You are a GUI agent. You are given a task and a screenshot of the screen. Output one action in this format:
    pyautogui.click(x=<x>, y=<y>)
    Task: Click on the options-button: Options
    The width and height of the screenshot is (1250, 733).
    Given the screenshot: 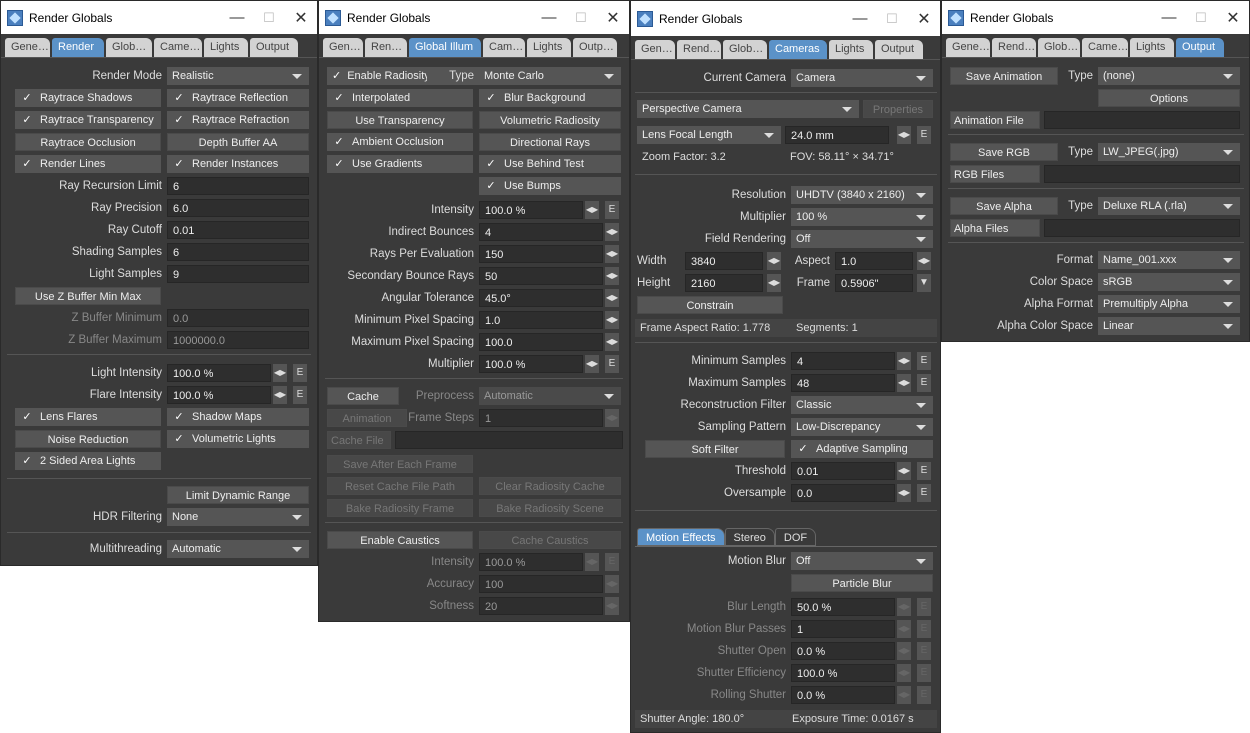 What is the action you would take?
    pyautogui.click(x=1169, y=98)
    